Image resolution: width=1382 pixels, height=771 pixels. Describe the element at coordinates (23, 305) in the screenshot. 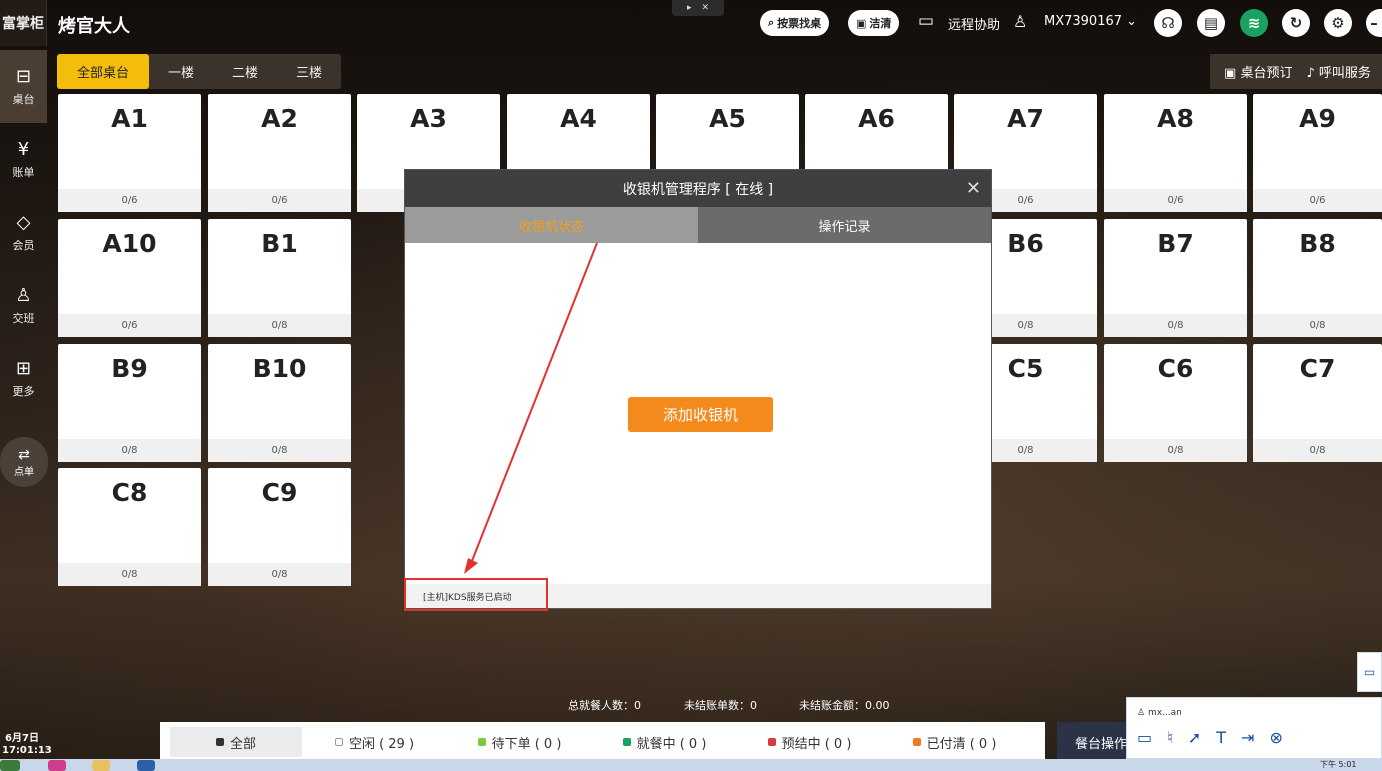

I see `sidebar-item-shift: ♙ 交班` at that location.